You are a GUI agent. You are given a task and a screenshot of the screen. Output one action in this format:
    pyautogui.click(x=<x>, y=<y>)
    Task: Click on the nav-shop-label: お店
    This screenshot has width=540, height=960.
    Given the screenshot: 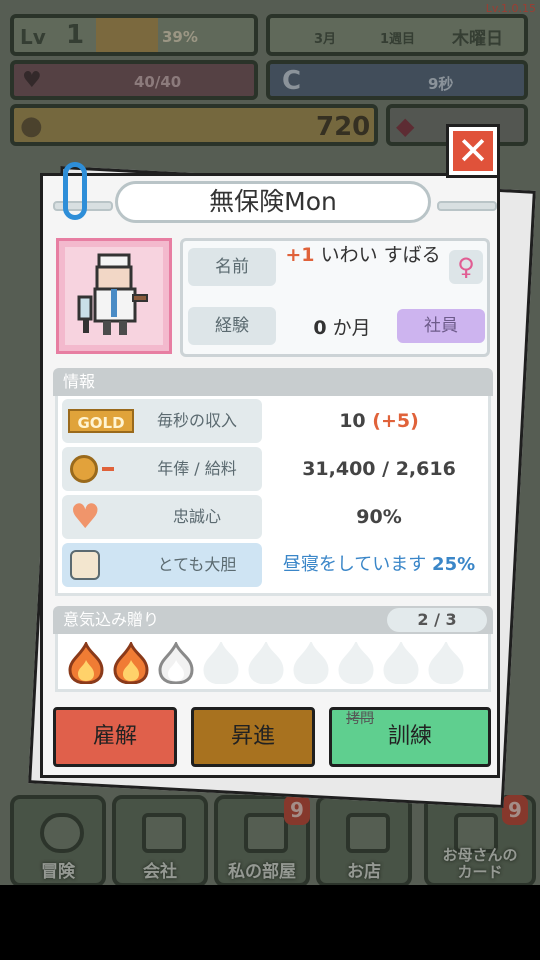 What is the action you would take?
    pyautogui.click(x=364, y=872)
    